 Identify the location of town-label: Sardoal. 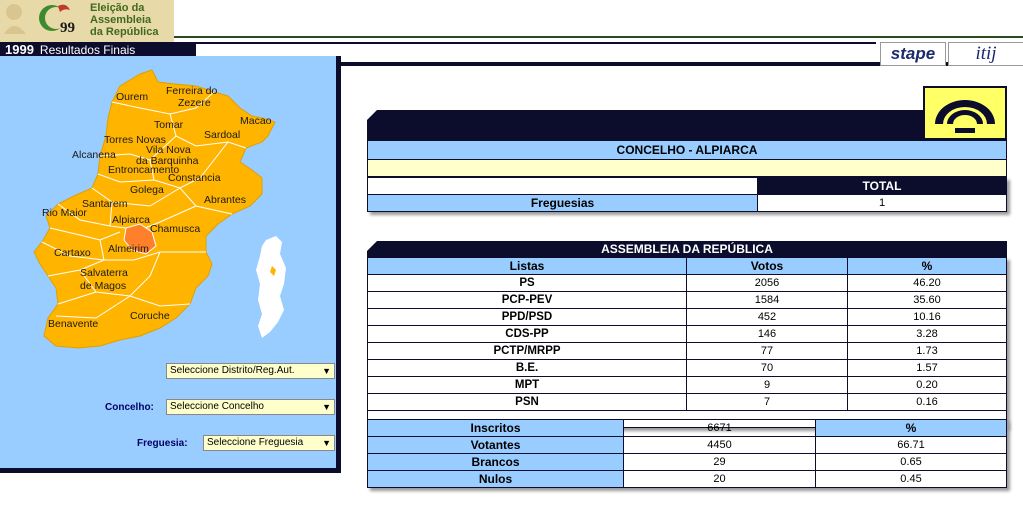
(222, 135).